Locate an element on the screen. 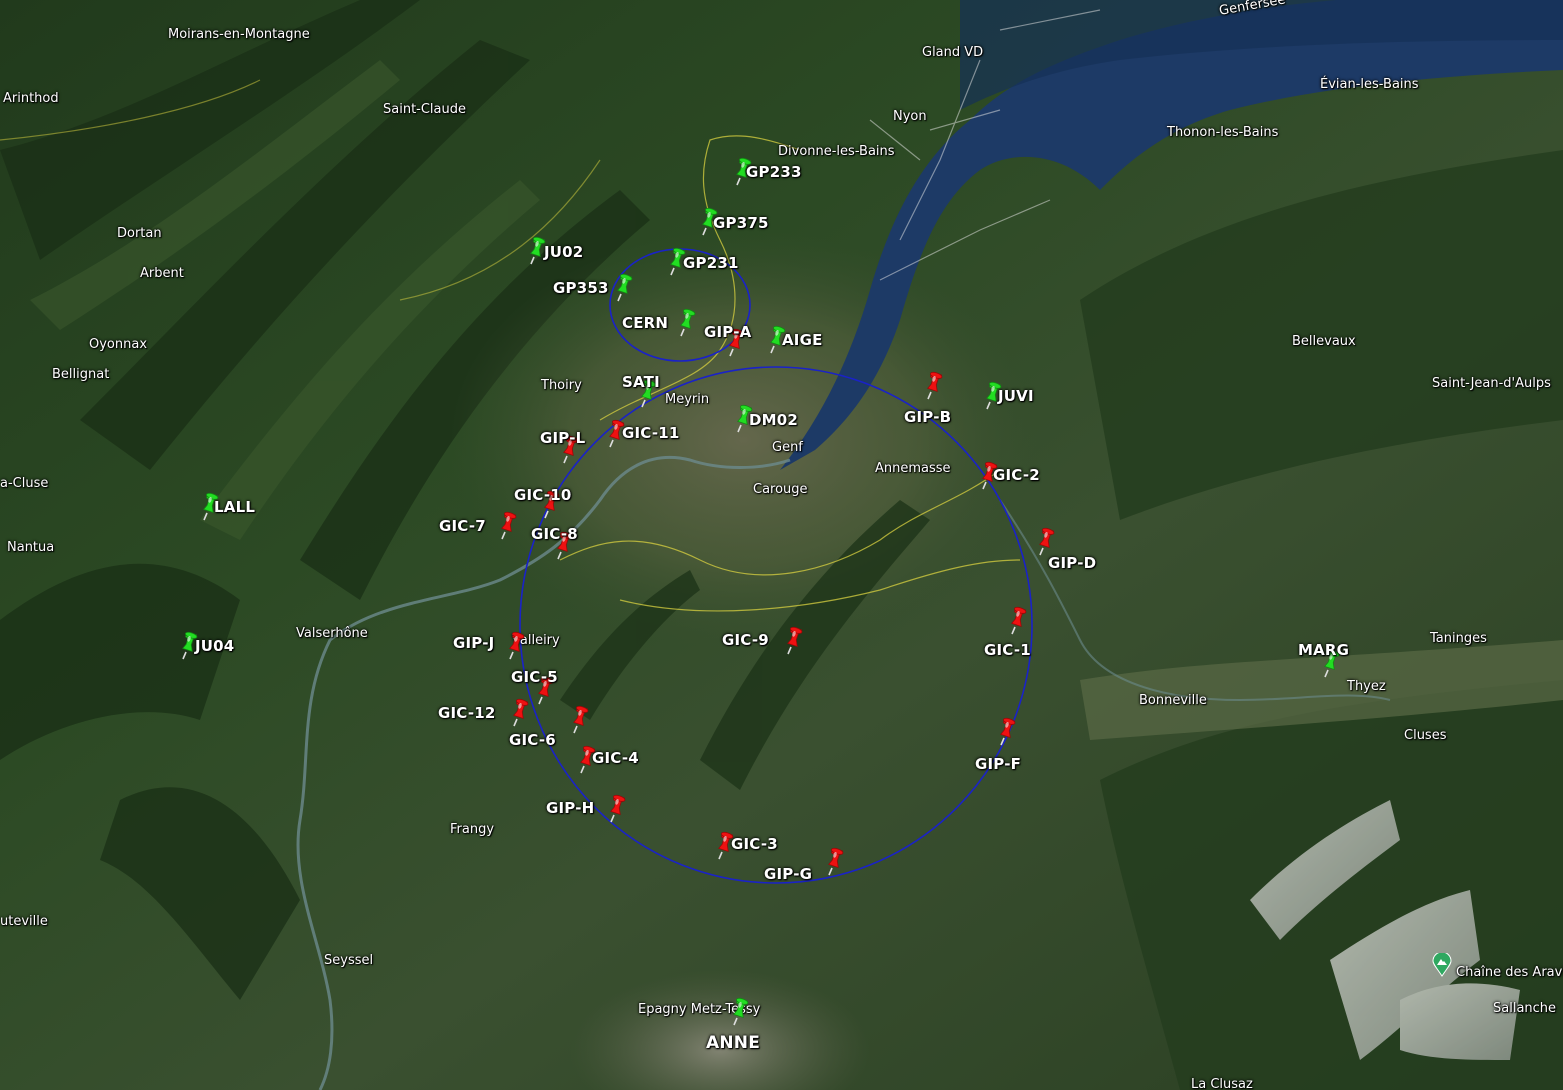 The width and height of the screenshot is (1563, 1090). place-bellevaux: Bellevaux is located at coordinates (1324, 341).